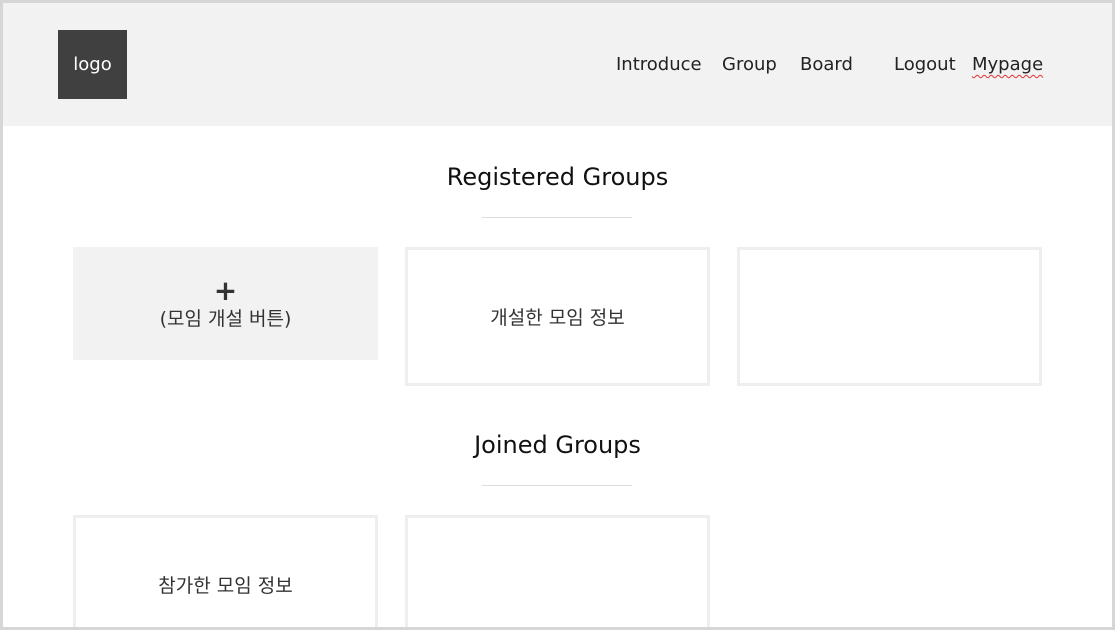 This screenshot has height=630, width=1115. Describe the element at coordinates (557, 177) in the screenshot. I see `registered-groups-title: Registered Groups` at that location.